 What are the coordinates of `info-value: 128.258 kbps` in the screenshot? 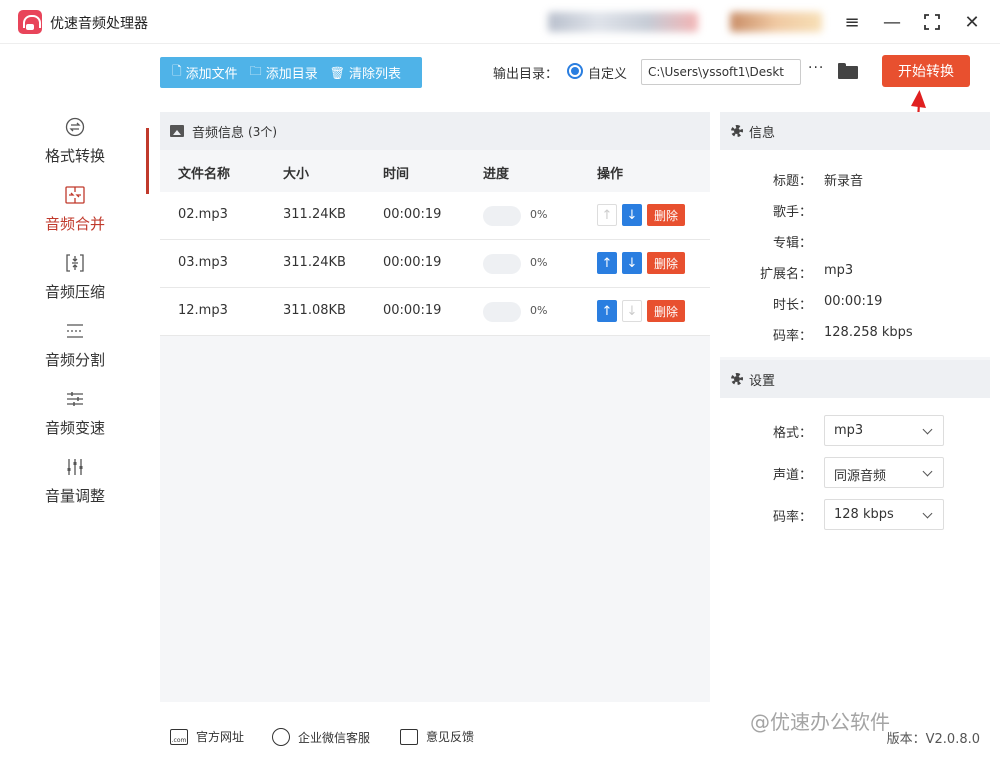 It's located at (868, 332).